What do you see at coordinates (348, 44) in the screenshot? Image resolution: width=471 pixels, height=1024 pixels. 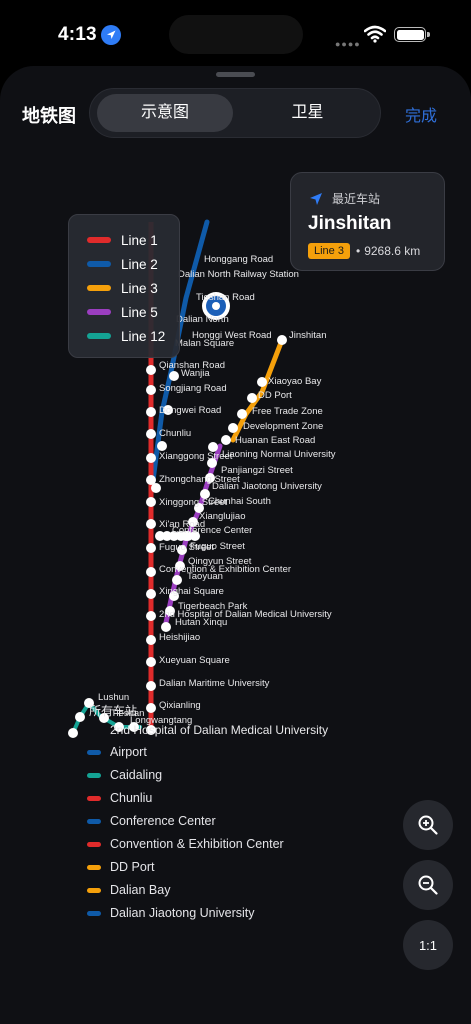 I see `cellular-signal-icon: ●●●●` at bounding box center [348, 44].